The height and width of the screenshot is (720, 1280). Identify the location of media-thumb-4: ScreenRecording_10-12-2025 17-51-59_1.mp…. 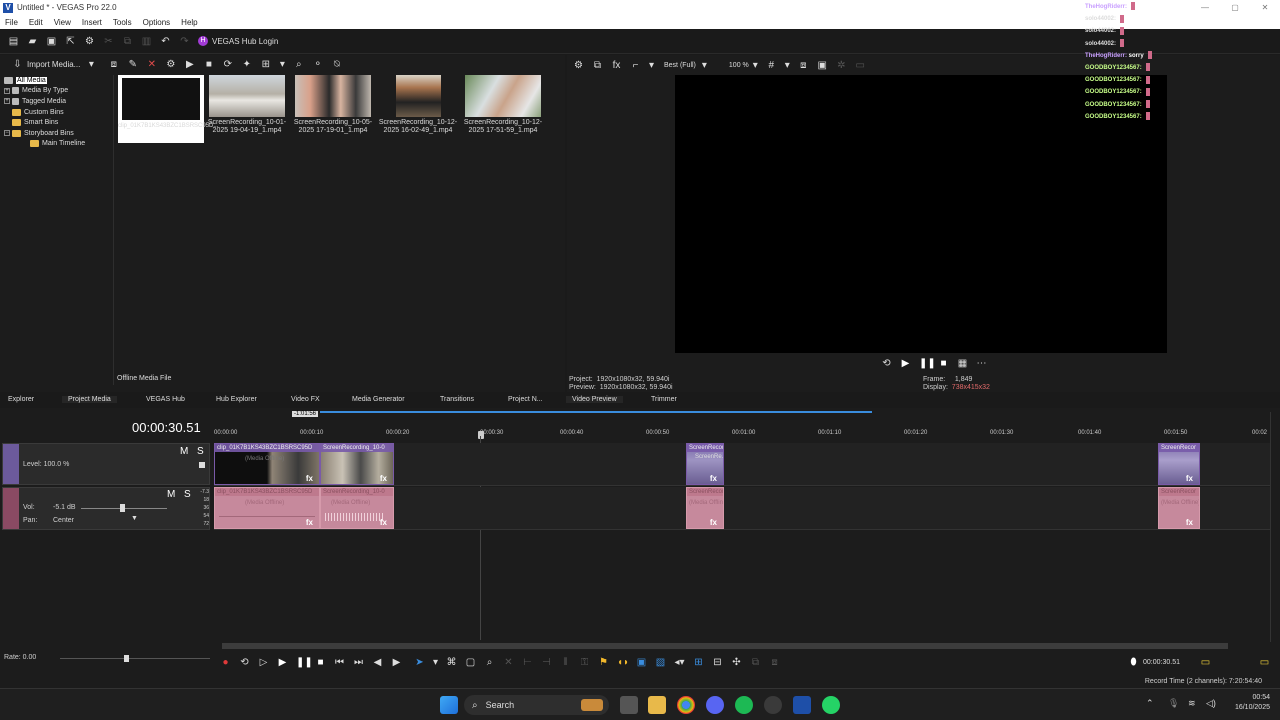
(503, 105).